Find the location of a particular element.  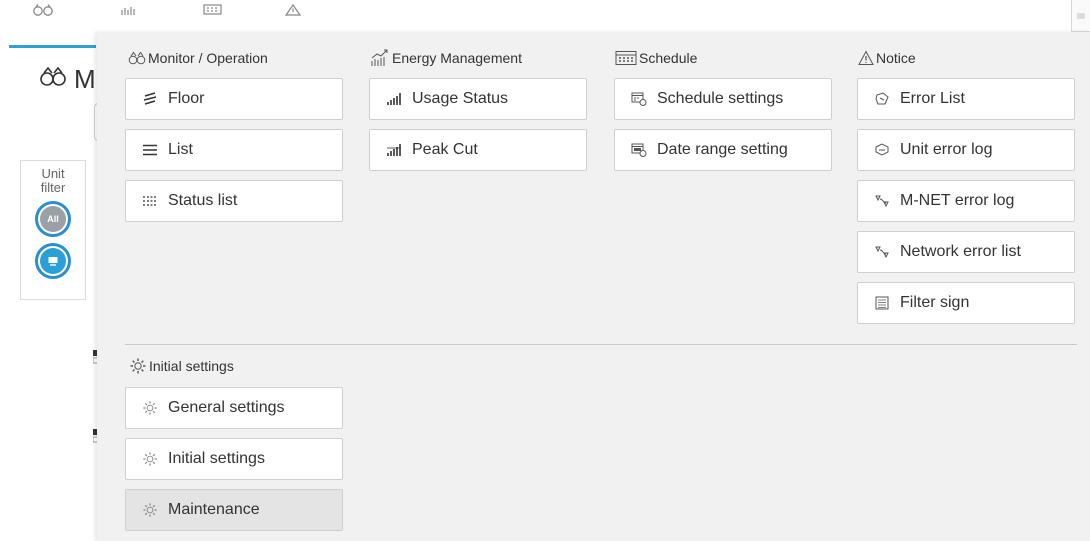

indoor-unit-icon is located at coordinates (53, 261).